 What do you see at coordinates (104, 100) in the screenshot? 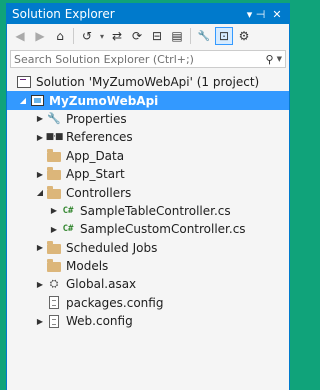
I see `tree-item-label: MyZumoWebApi` at bounding box center [104, 100].